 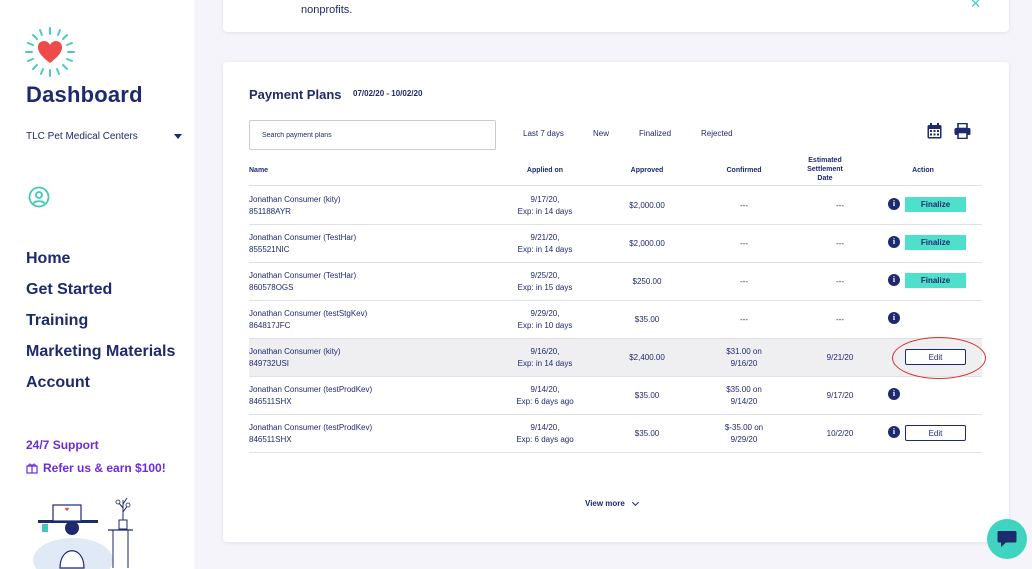 I want to click on customer-cell: Jonathan Consumer (TestHar) 860578OGS, so click(x=302, y=282).